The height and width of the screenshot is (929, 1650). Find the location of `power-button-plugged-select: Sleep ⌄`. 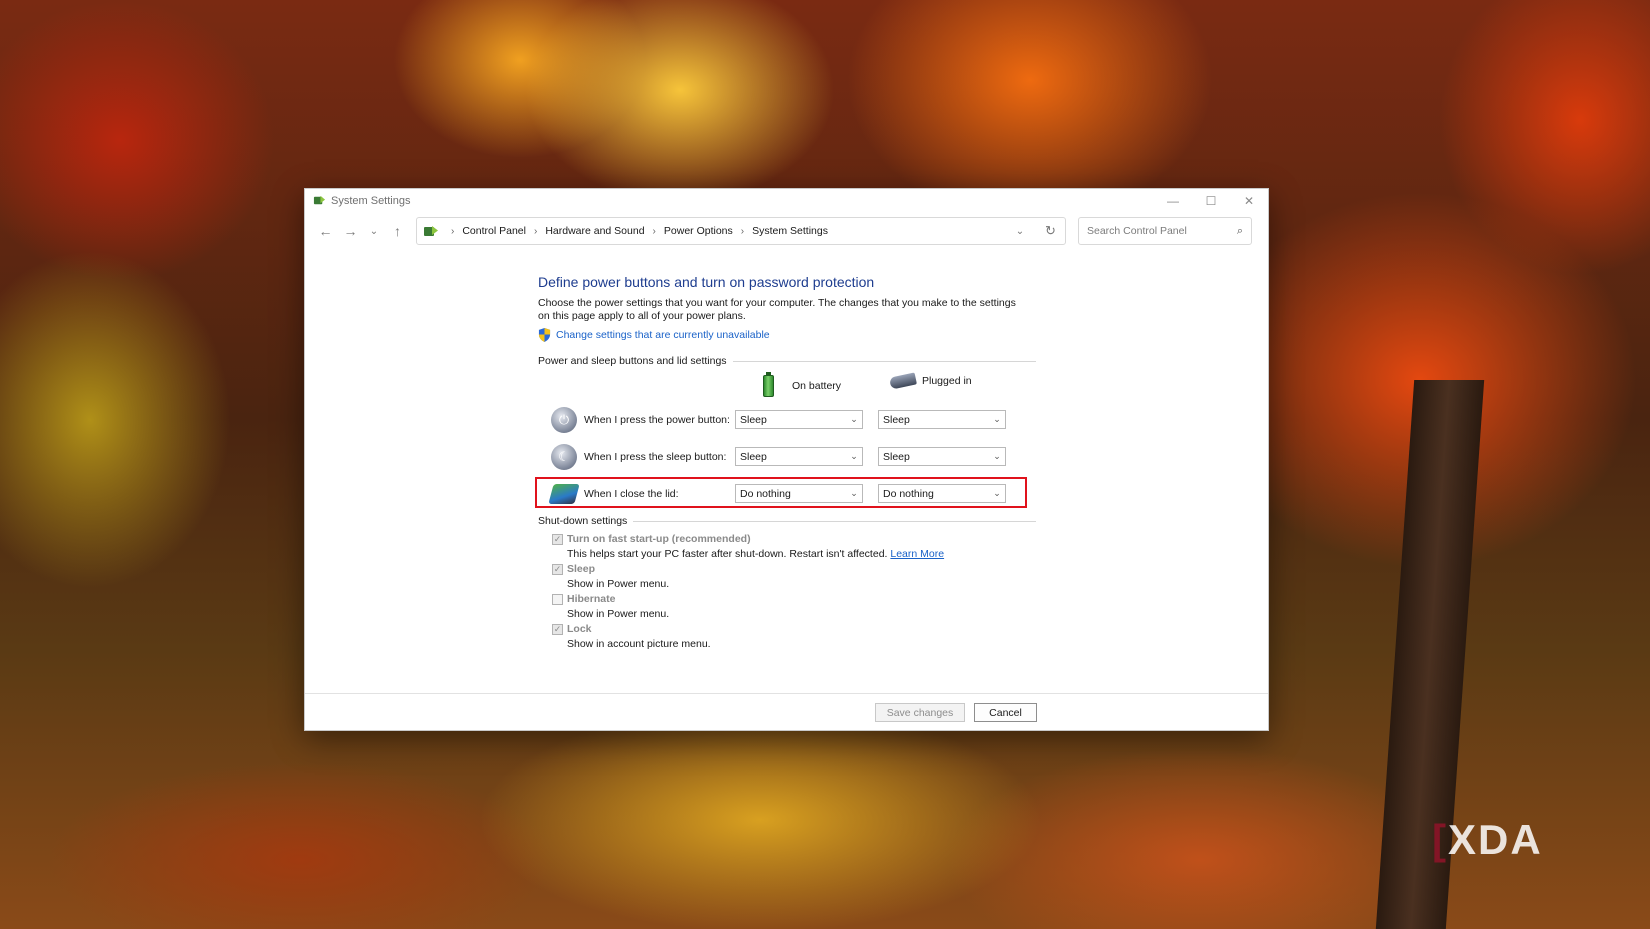

power-button-plugged-select: Sleep ⌄ is located at coordinates (942, 419).